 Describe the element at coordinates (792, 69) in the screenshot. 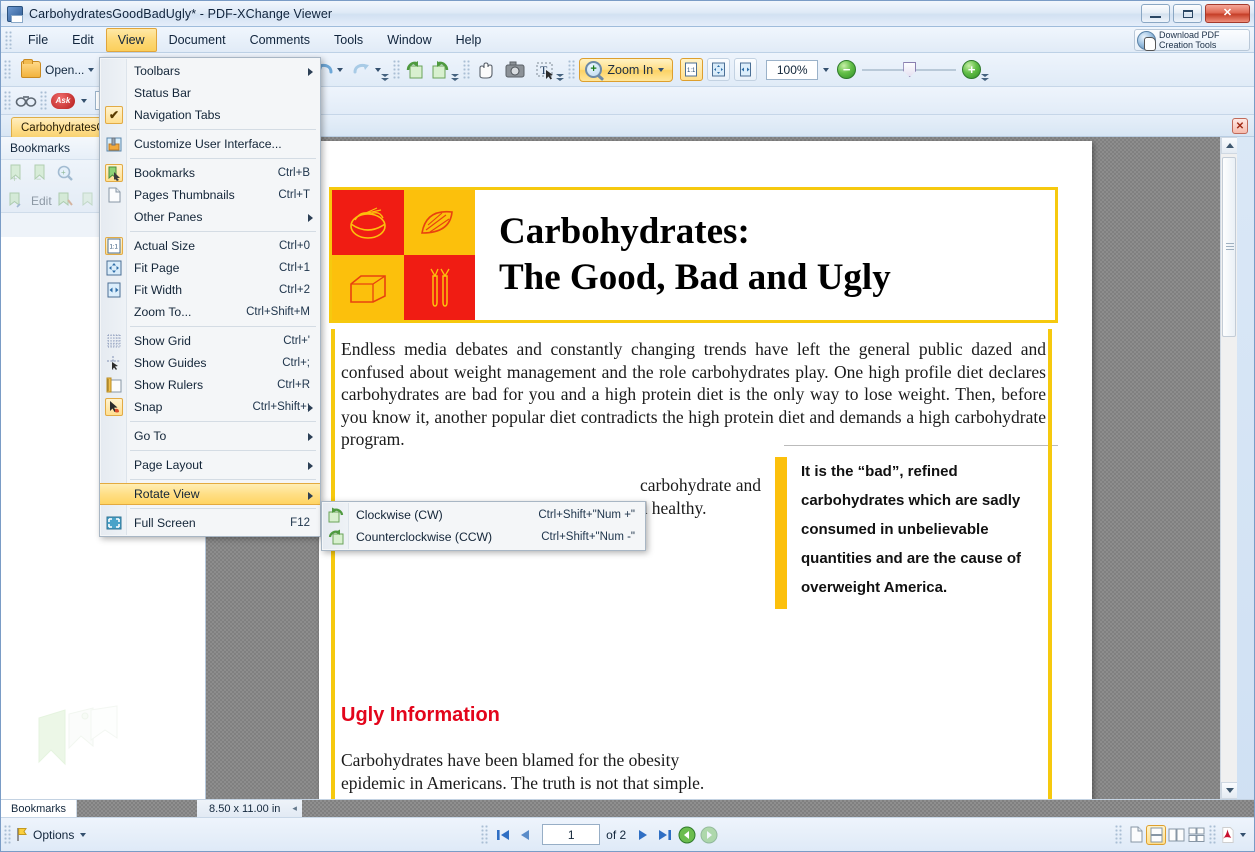

I see `zoom-level-input: 100%` at that location.